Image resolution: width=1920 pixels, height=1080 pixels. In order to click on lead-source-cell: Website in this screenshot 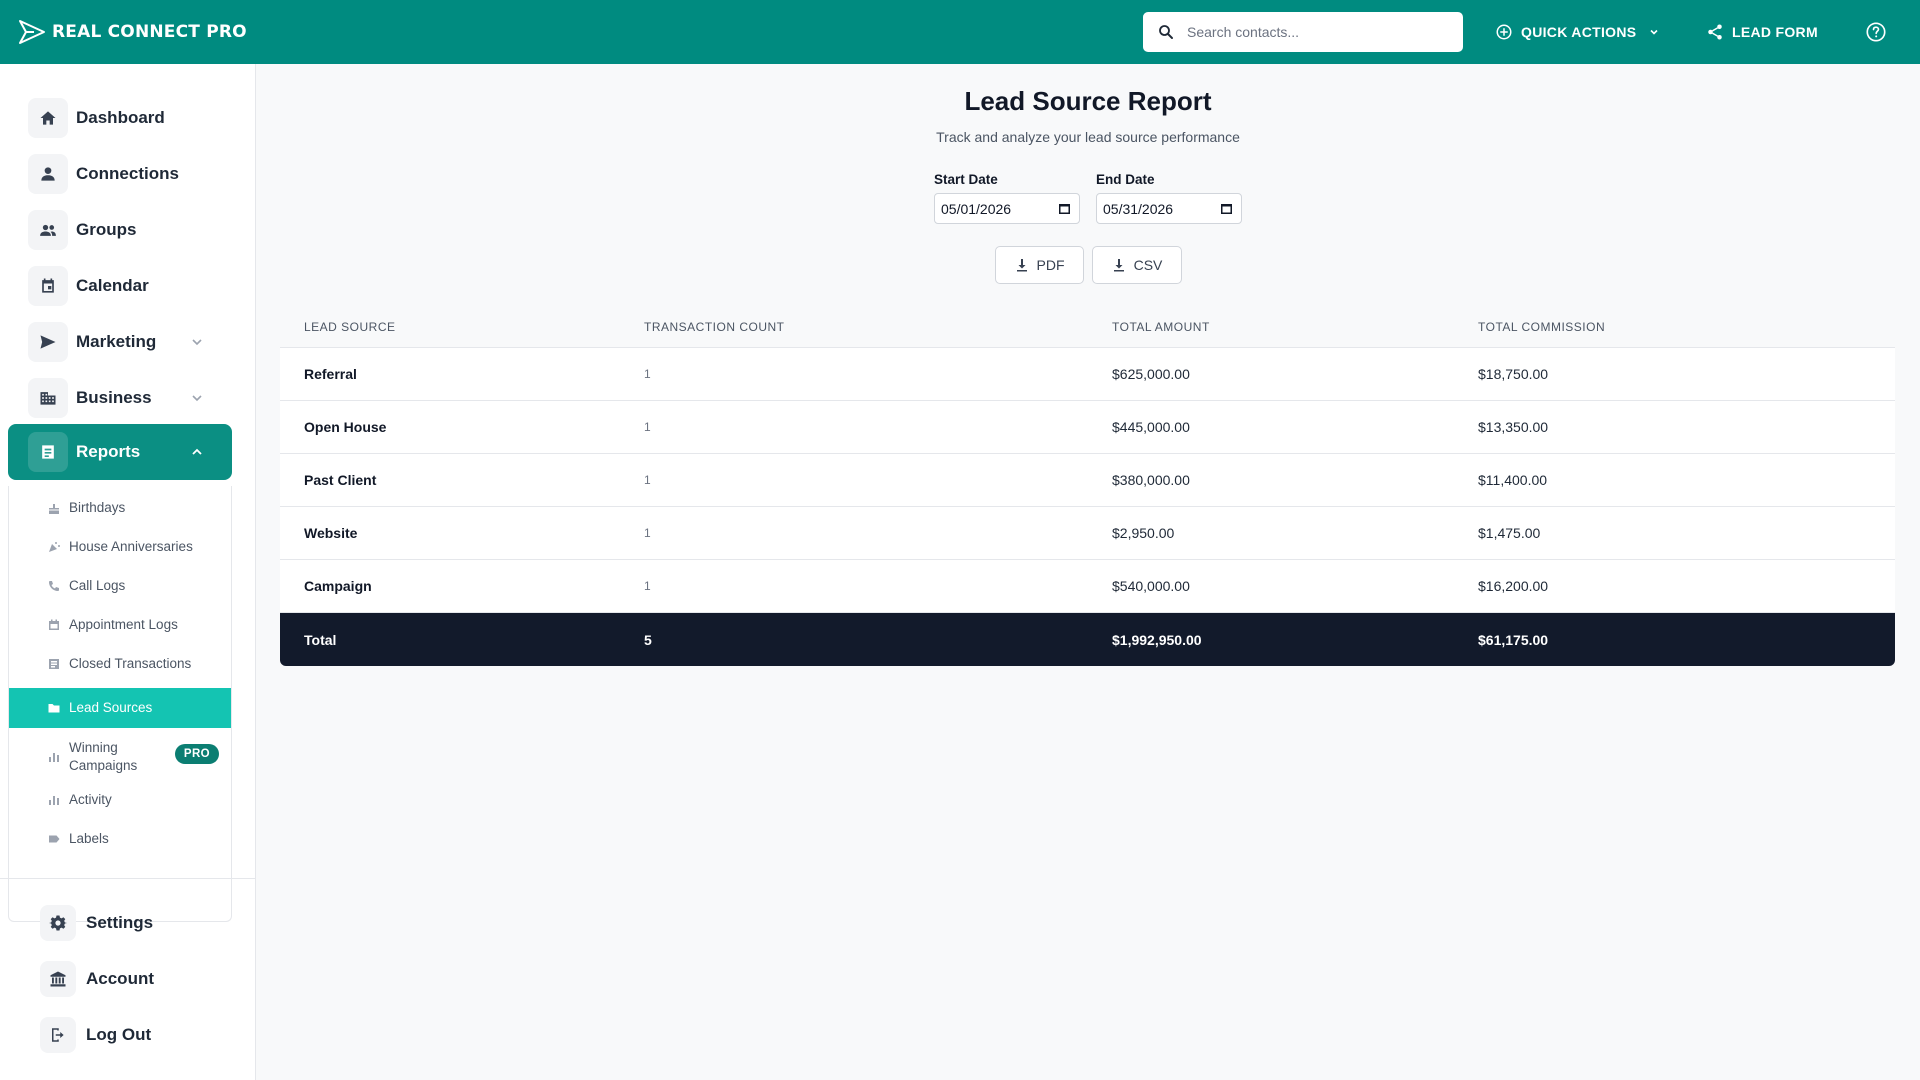, I will do `click(331, 533)`.